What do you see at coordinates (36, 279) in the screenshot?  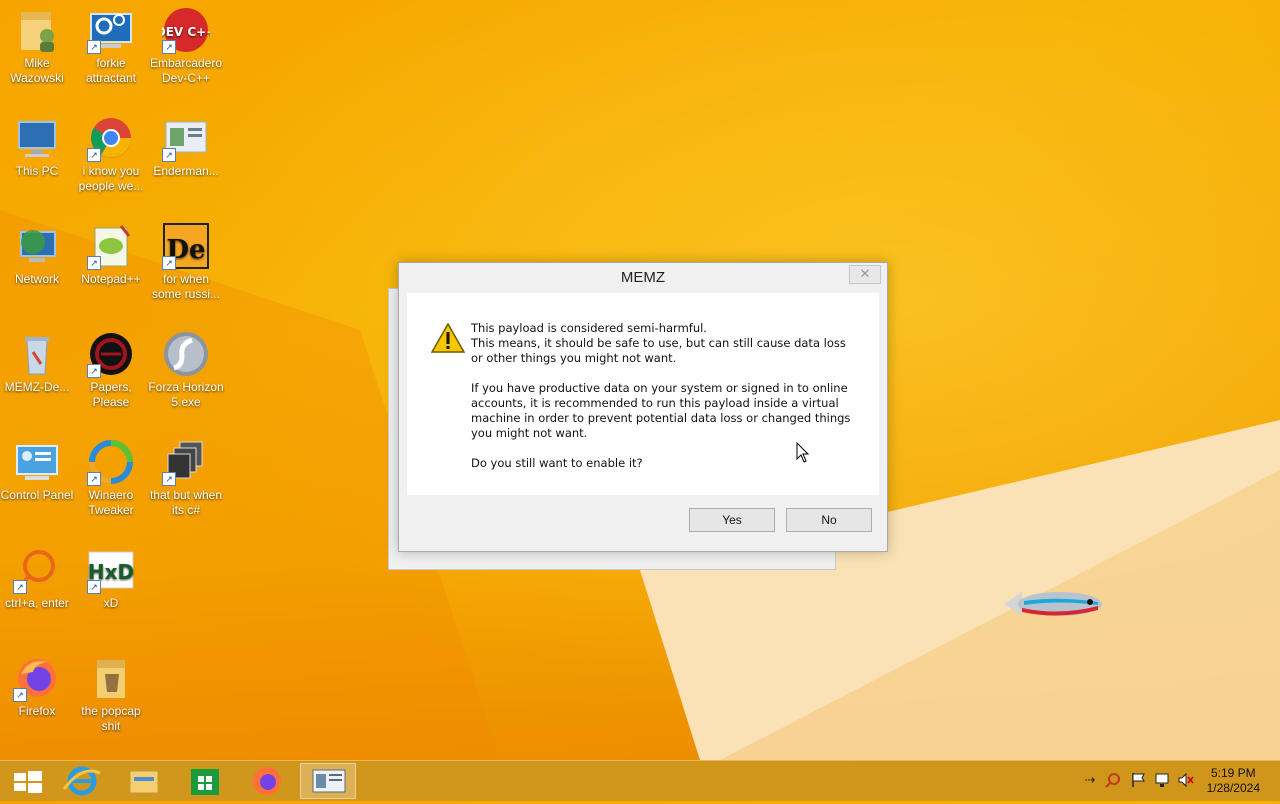 I see `desktop-icon-label: Network` at bounding box center [36, 279].